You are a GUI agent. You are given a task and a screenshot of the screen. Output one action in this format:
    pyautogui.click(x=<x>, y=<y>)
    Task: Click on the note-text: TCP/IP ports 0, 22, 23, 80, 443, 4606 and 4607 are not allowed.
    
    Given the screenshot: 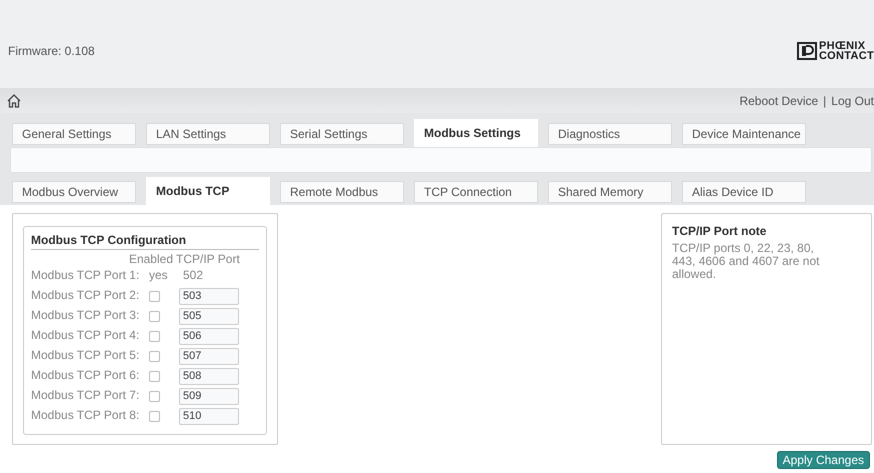 What is the action you would take?
    pyautogui.click(x=746, y=261)
    